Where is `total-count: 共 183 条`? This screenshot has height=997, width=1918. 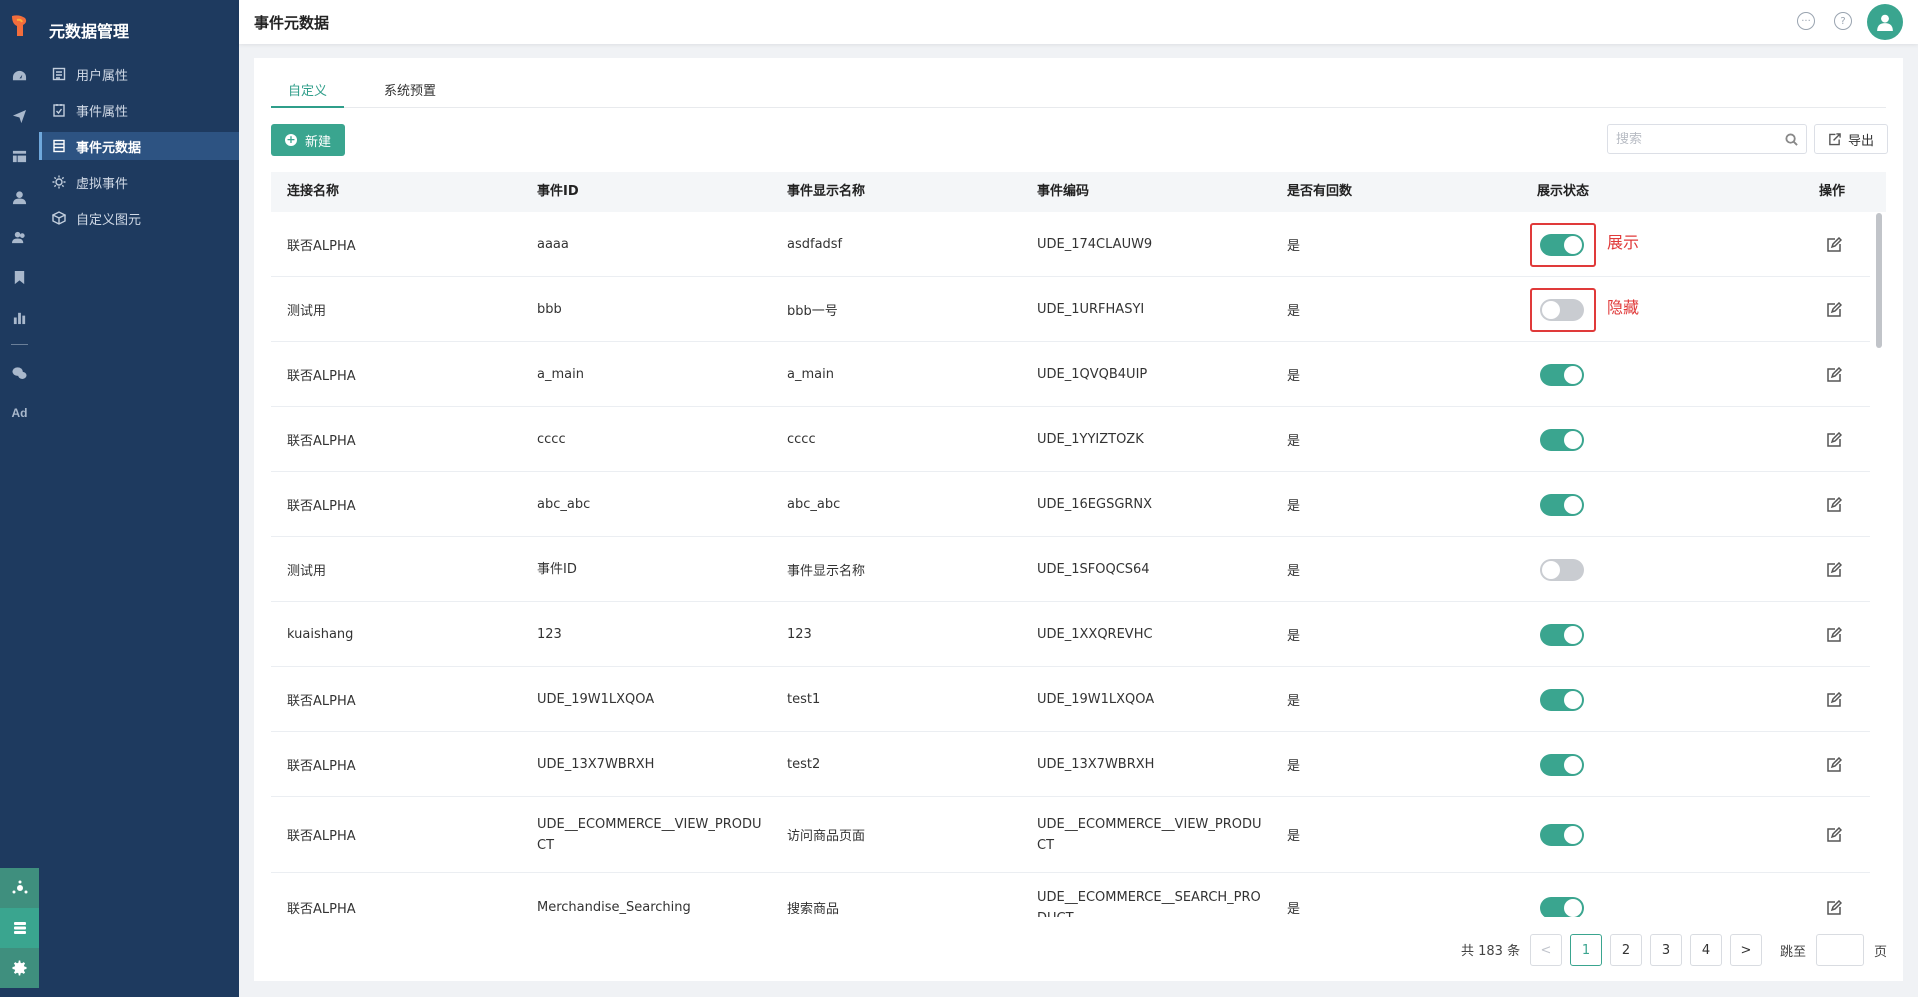 total-count: 共 183 条 is located at coordinates (1491, 951).